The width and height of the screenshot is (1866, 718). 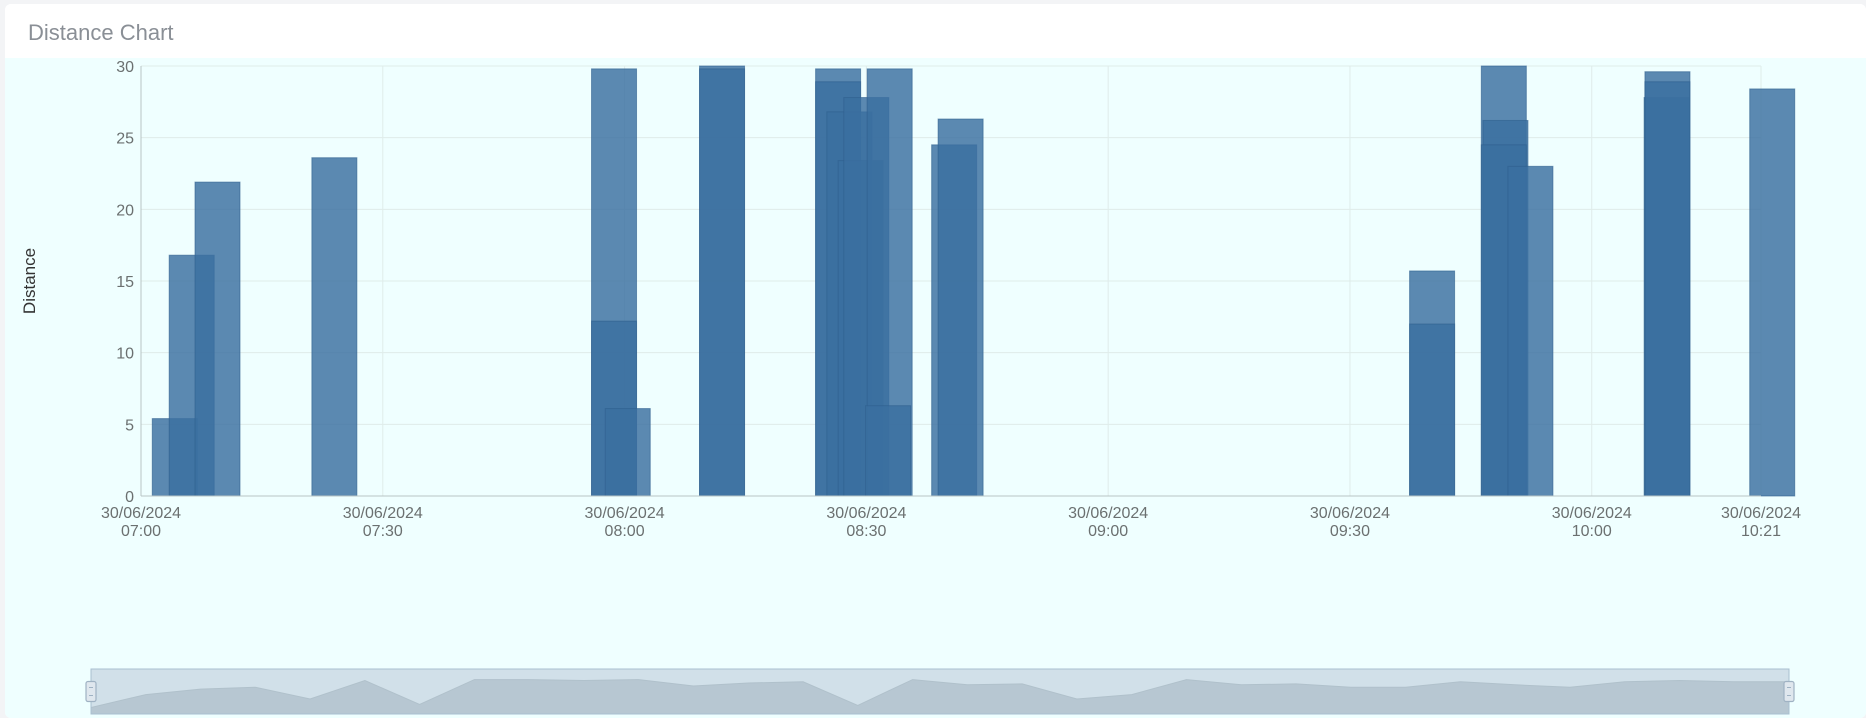 What do you see at coordinates (129, 425) in the screenshot?
I see `y-tick-label: 5` at bounding box center [129, 425].